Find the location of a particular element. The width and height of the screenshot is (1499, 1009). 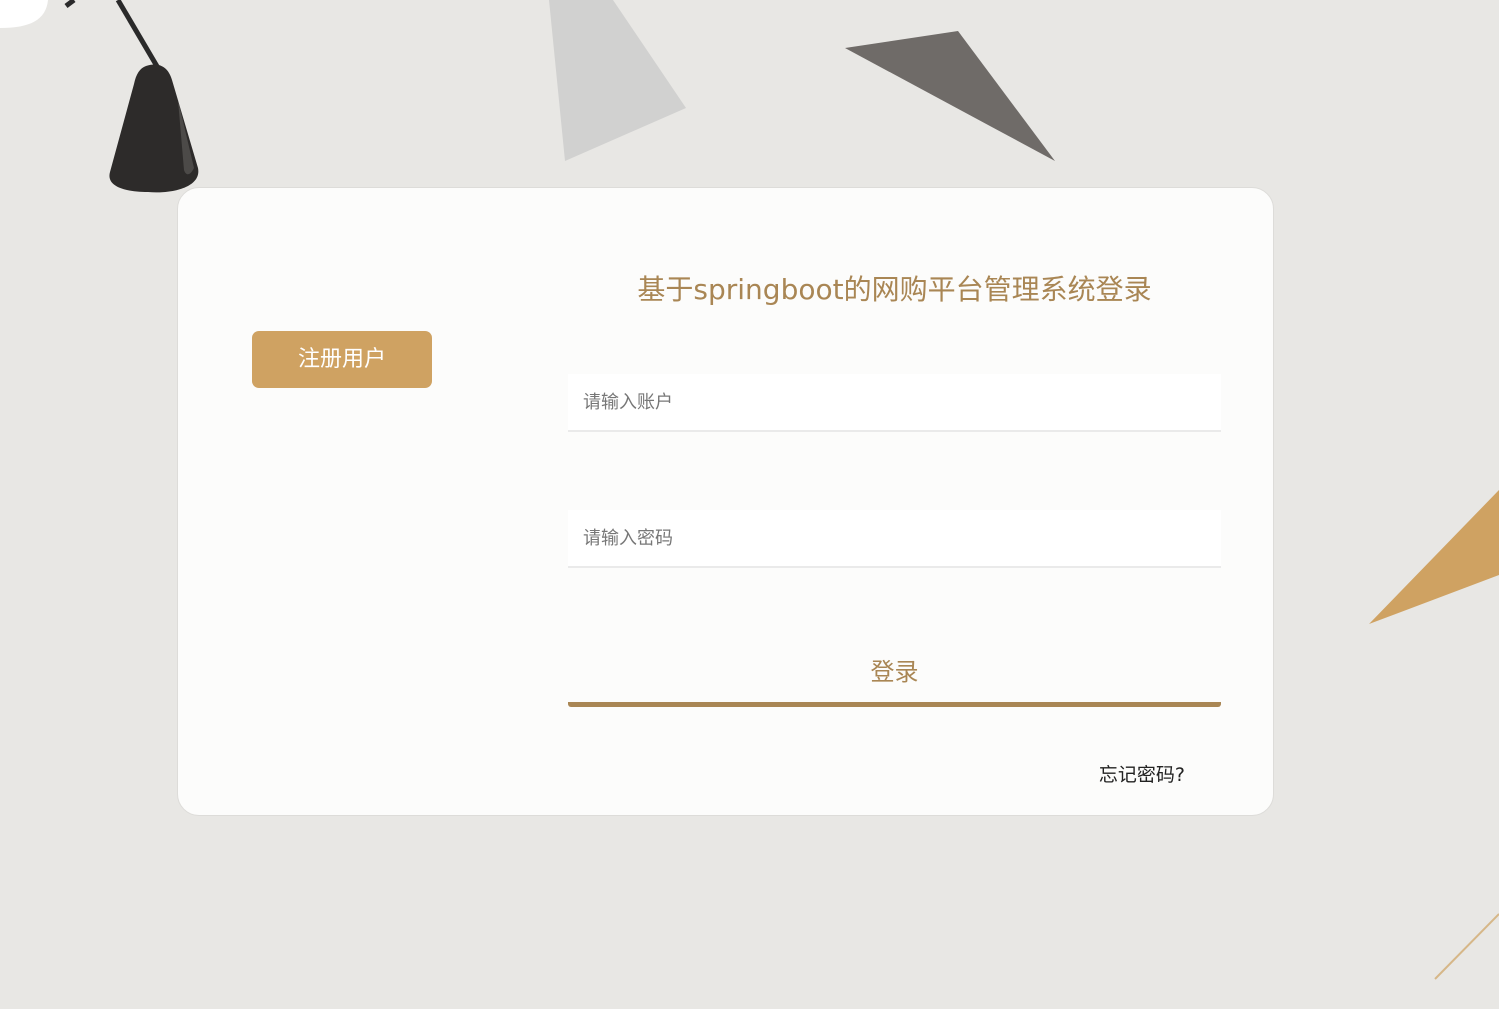

page-title: 基于springboot的网购平台管理系统登录 is located at coordinates (894, 289).